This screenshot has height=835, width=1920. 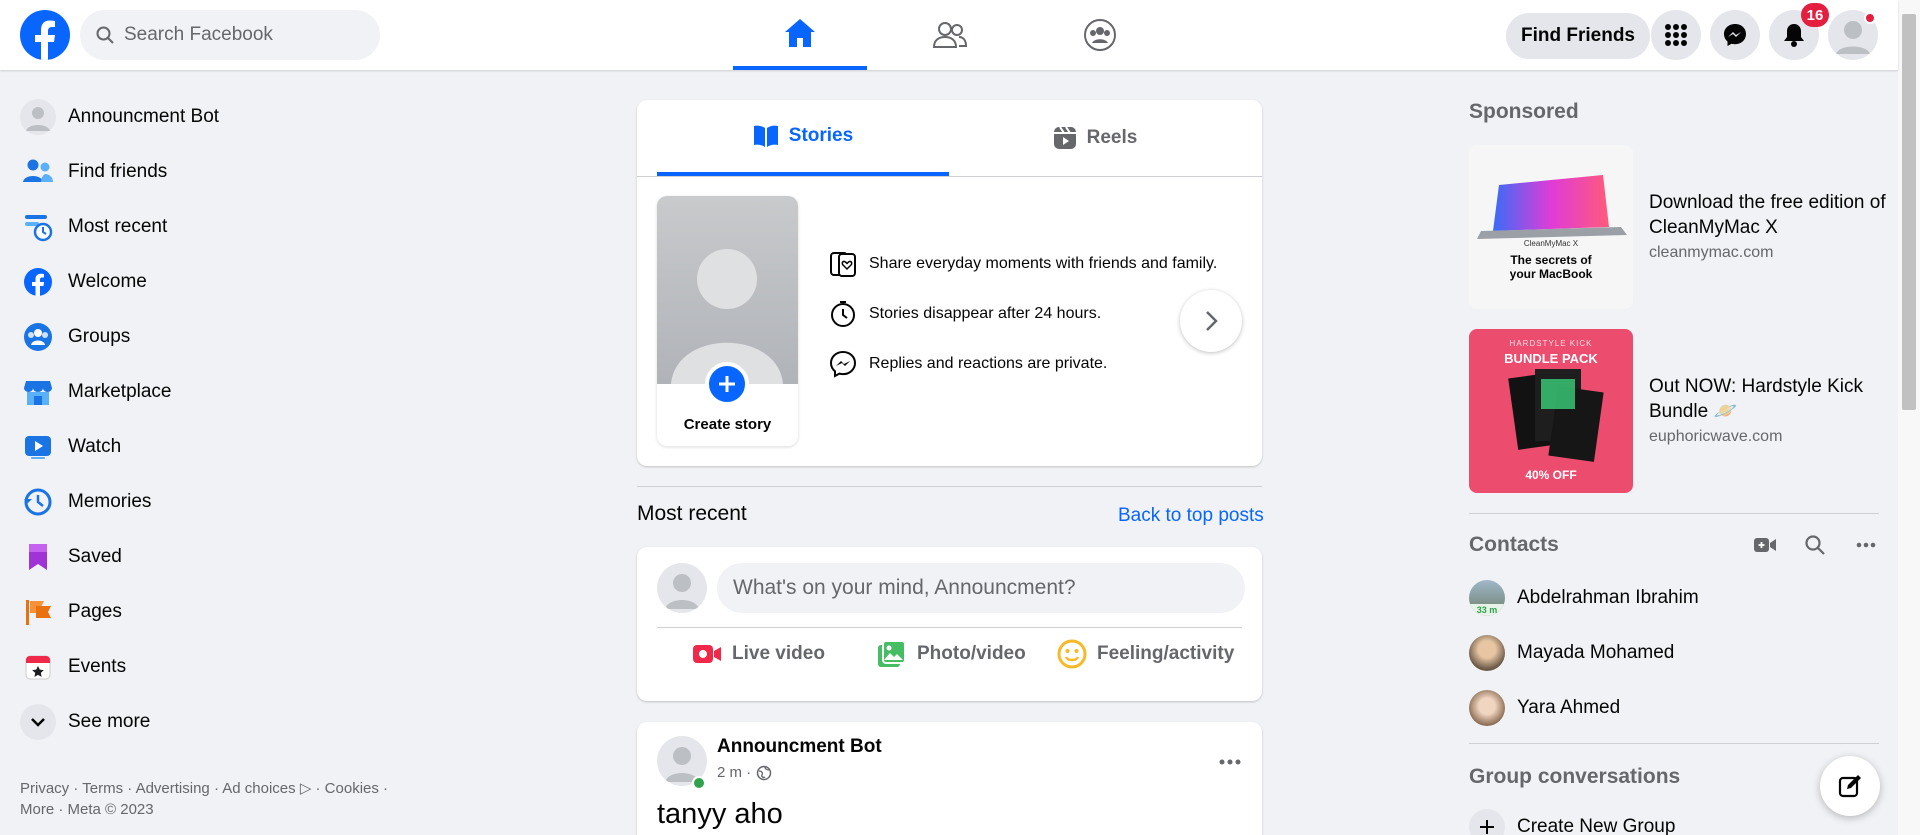 What do you see at coordinates (1112, 137) in the screenshot?
I see `tab-label: Reels` at bounding box center [1112, 137].